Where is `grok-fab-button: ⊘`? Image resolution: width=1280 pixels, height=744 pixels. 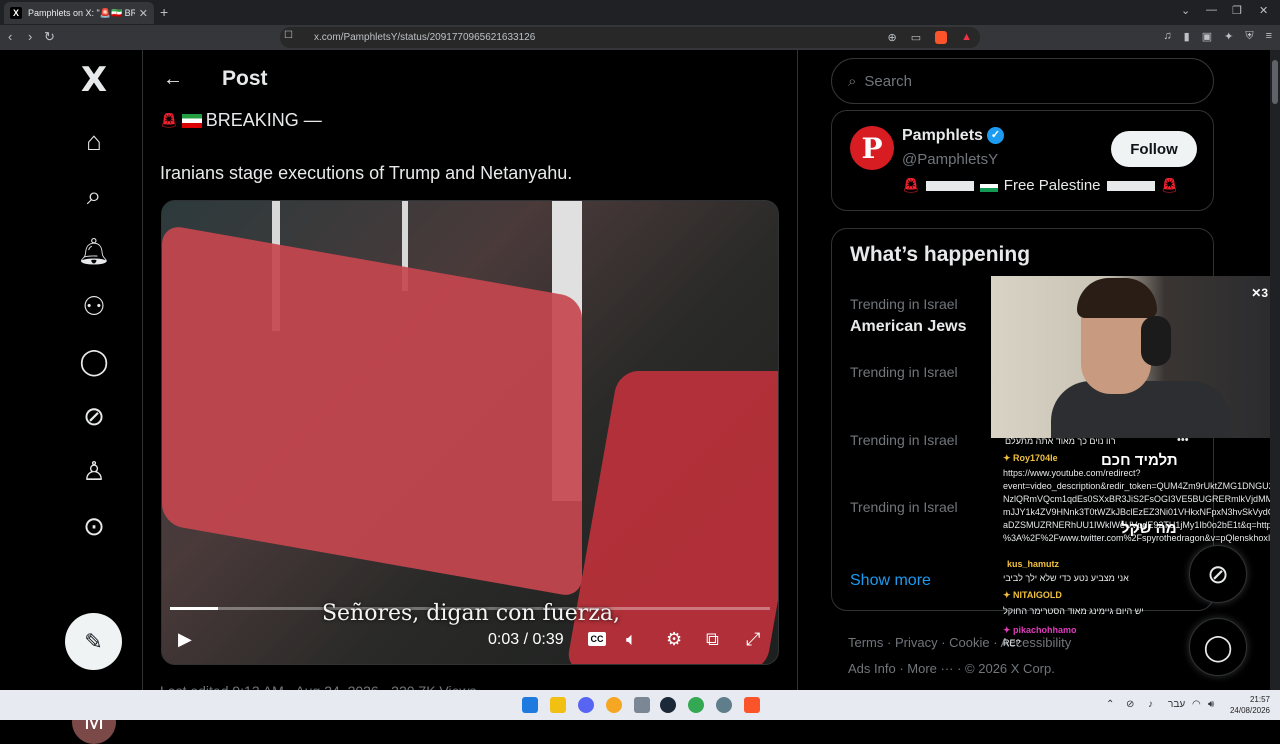
grok-fab-button: ⊘ is located at coordinates (1218, 574).